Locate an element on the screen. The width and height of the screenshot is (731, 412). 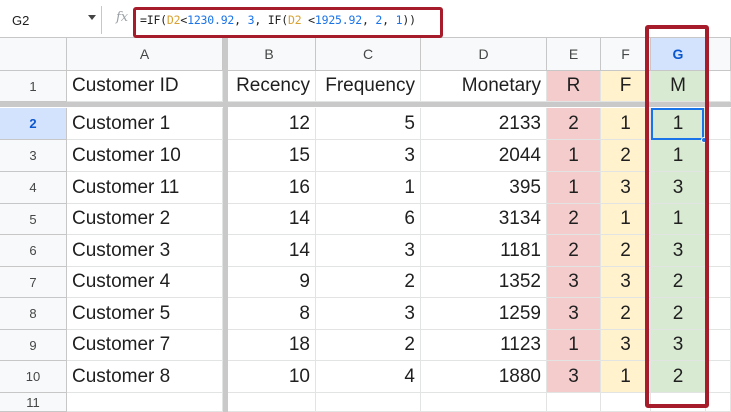
name-box-dropdown-icon is located at coordinates (92, 17).